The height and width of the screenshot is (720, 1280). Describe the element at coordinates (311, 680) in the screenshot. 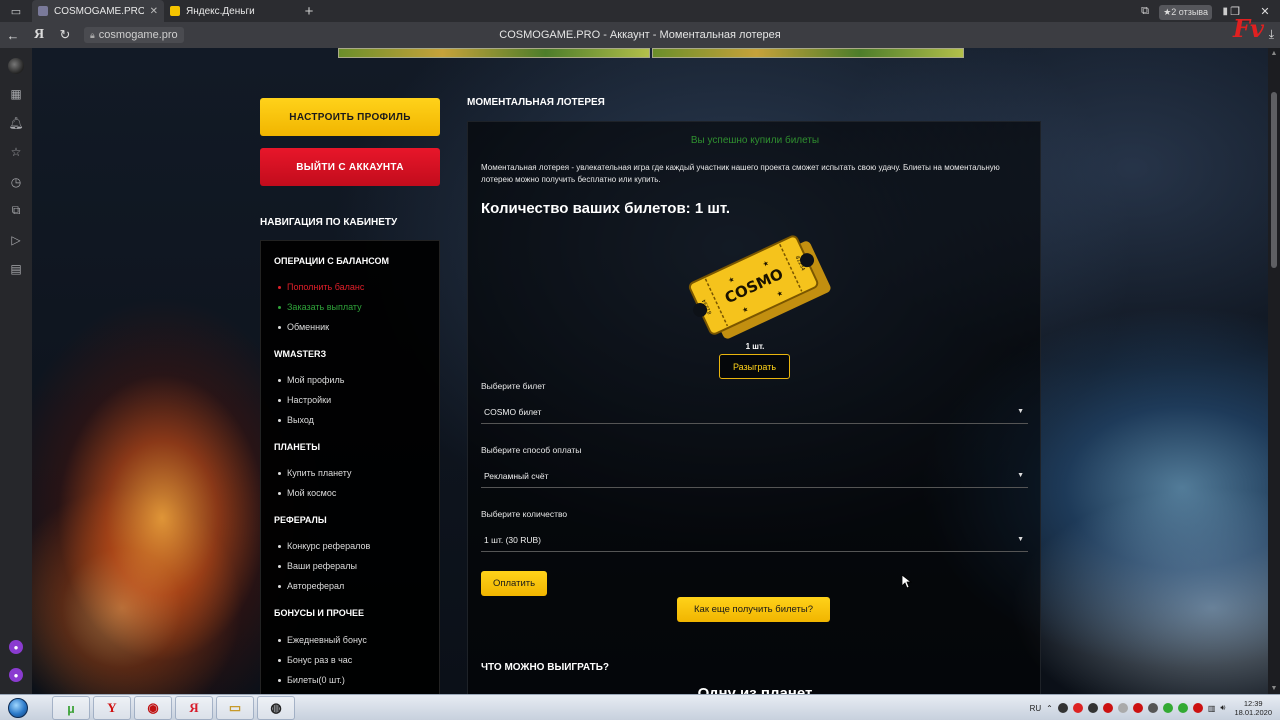

I see `nav-item-tickets: Билеты(0 шт.)` at that location.